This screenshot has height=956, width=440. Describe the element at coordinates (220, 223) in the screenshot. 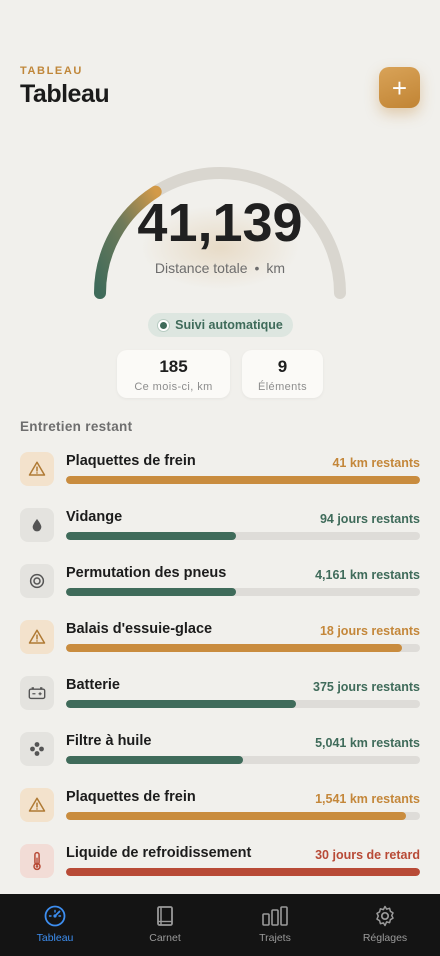

I see `total-distance-value: 41,139` at that location.